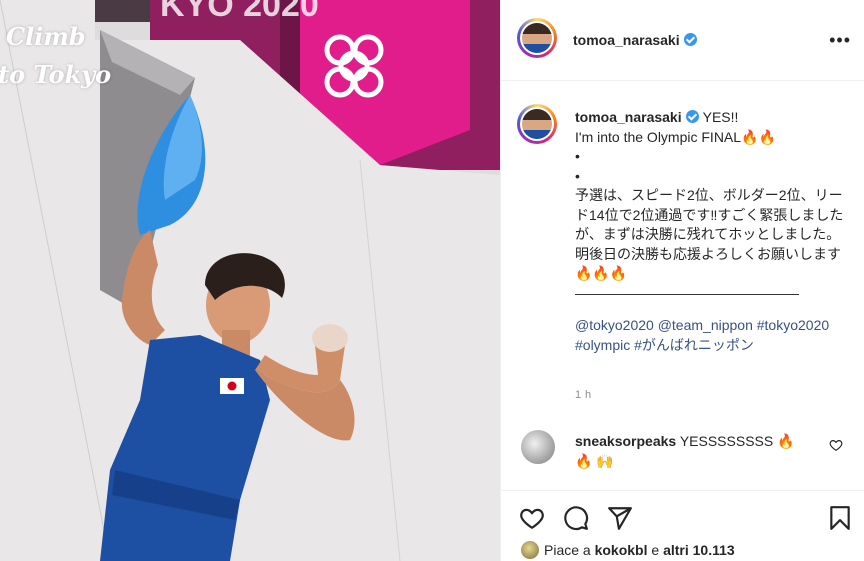  Describe the element at coordinates (538, 447) in the screenshot. I see `commenter-avatar` at that location.